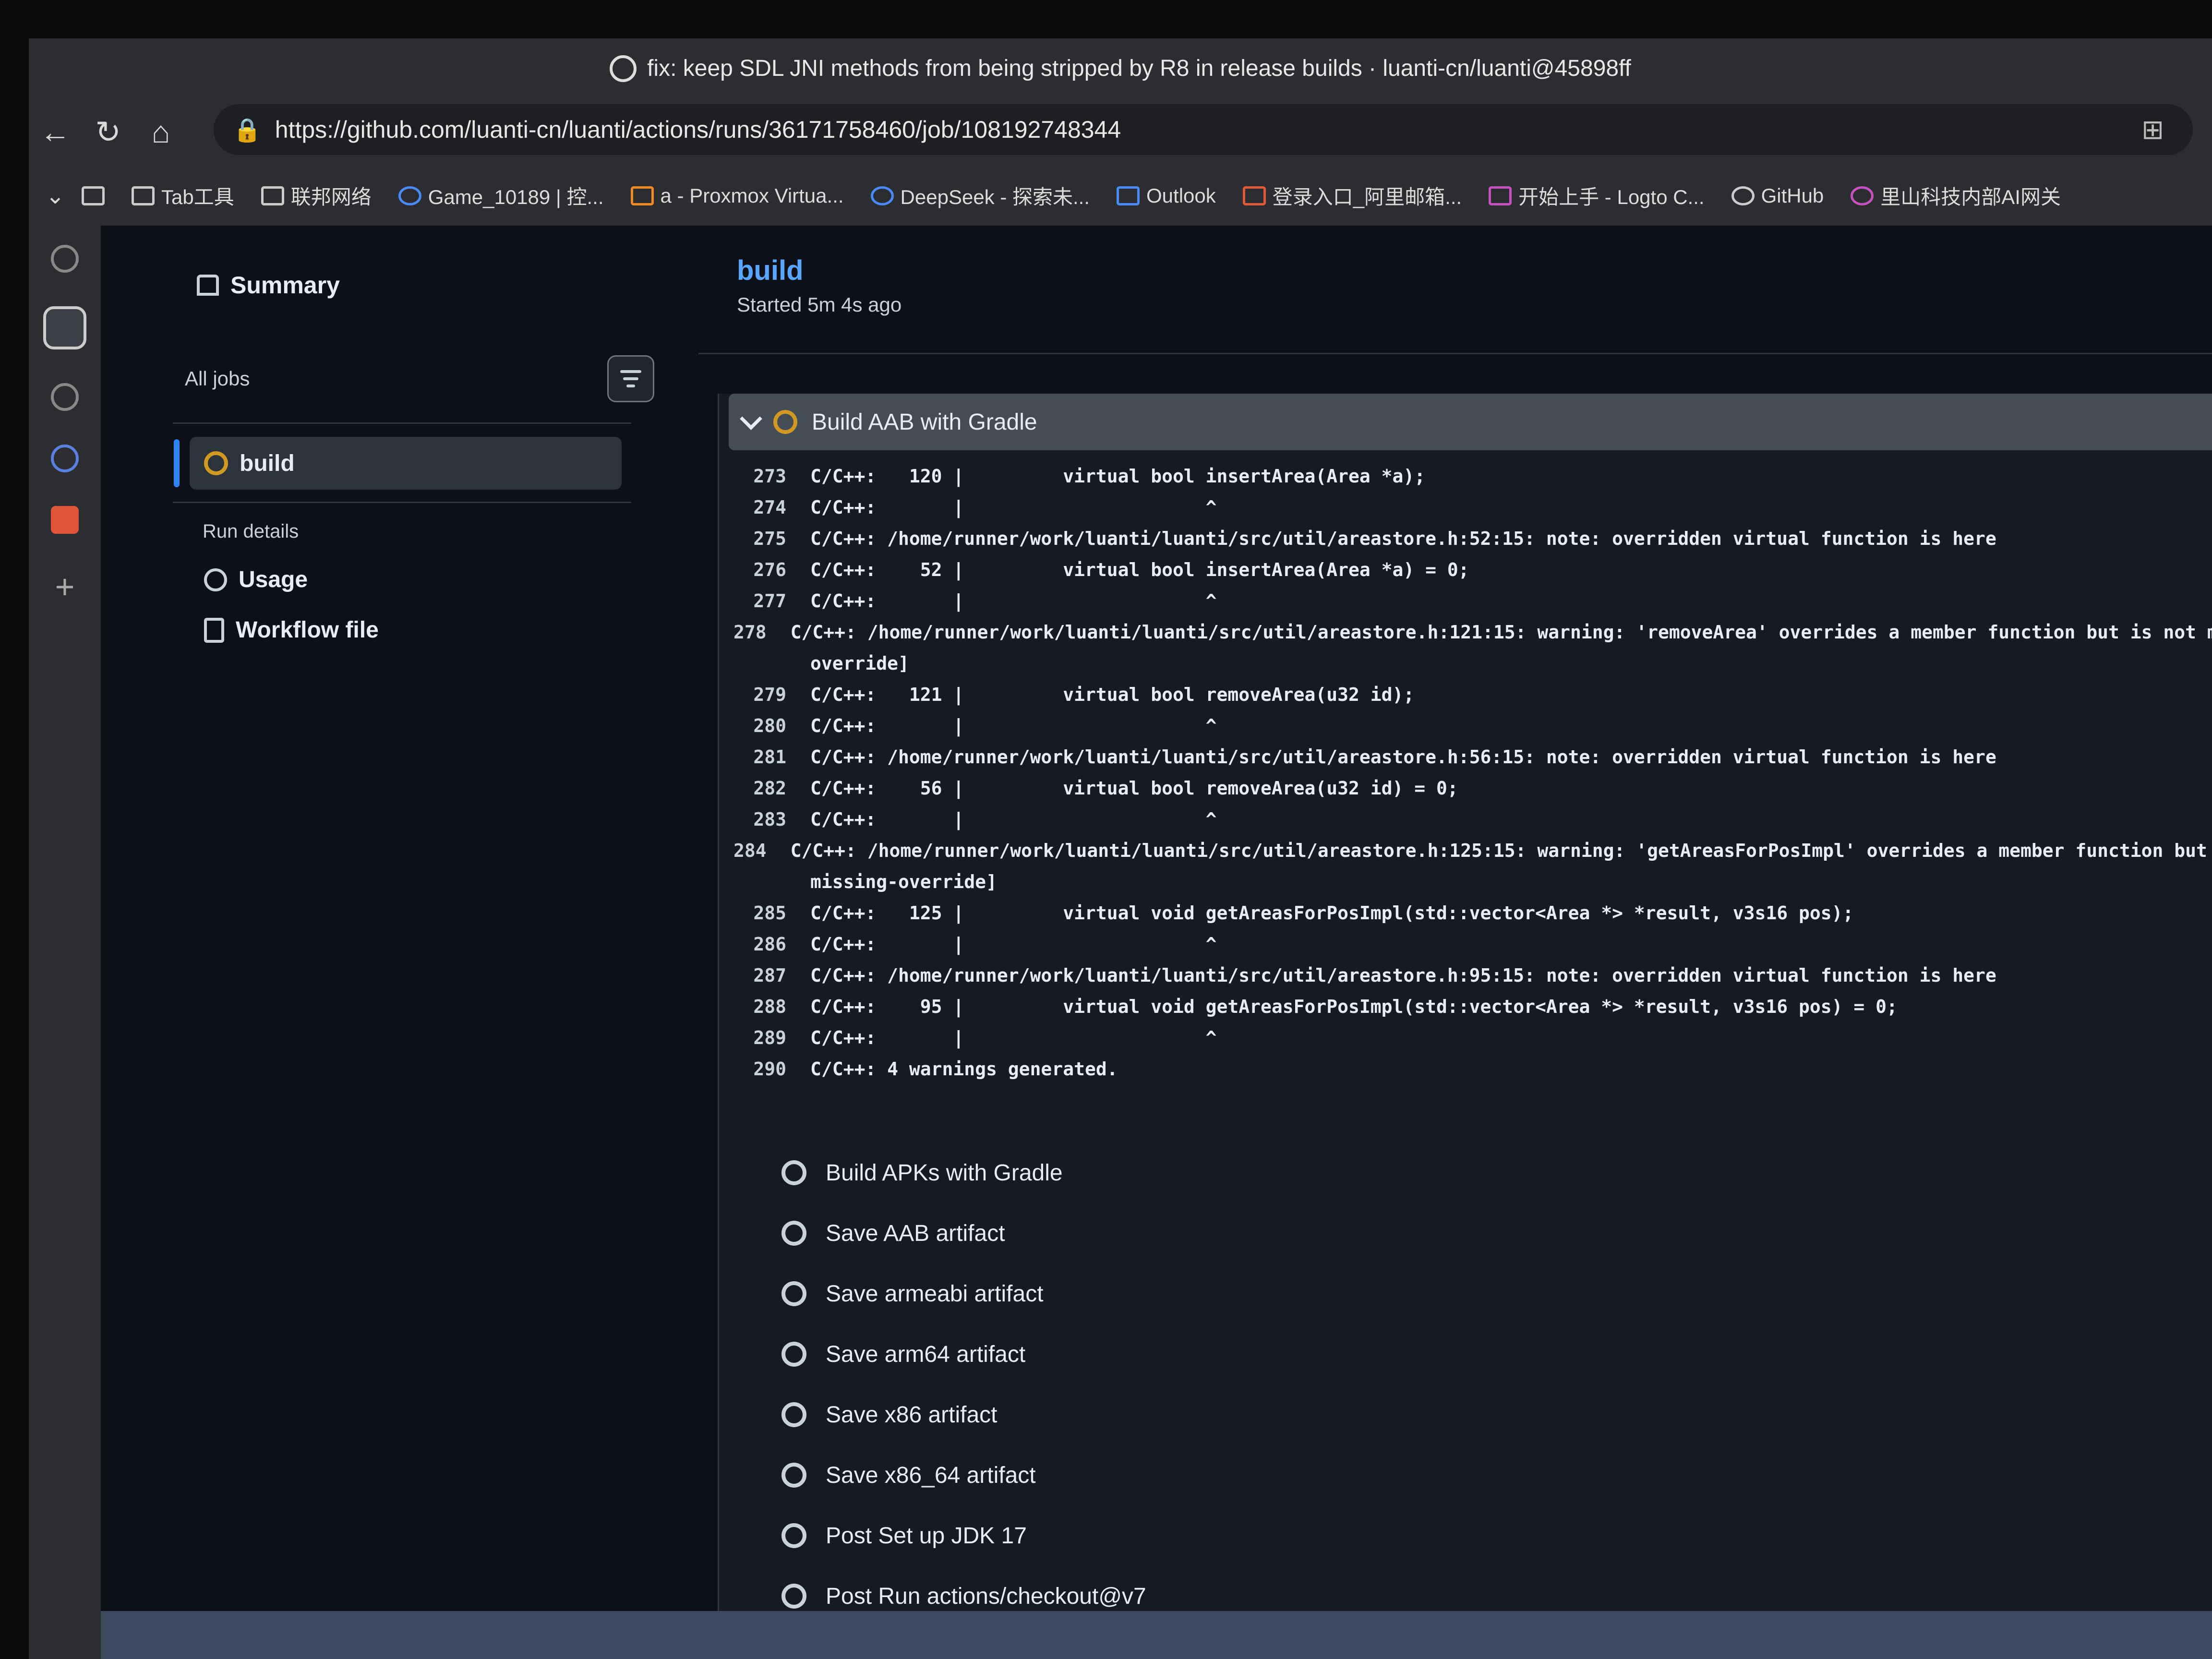 This screenshot has width=2212, height=1659. Describe the element at coordinates (1128, 195) in the screenshot. I see `outlook-icon` at that location.